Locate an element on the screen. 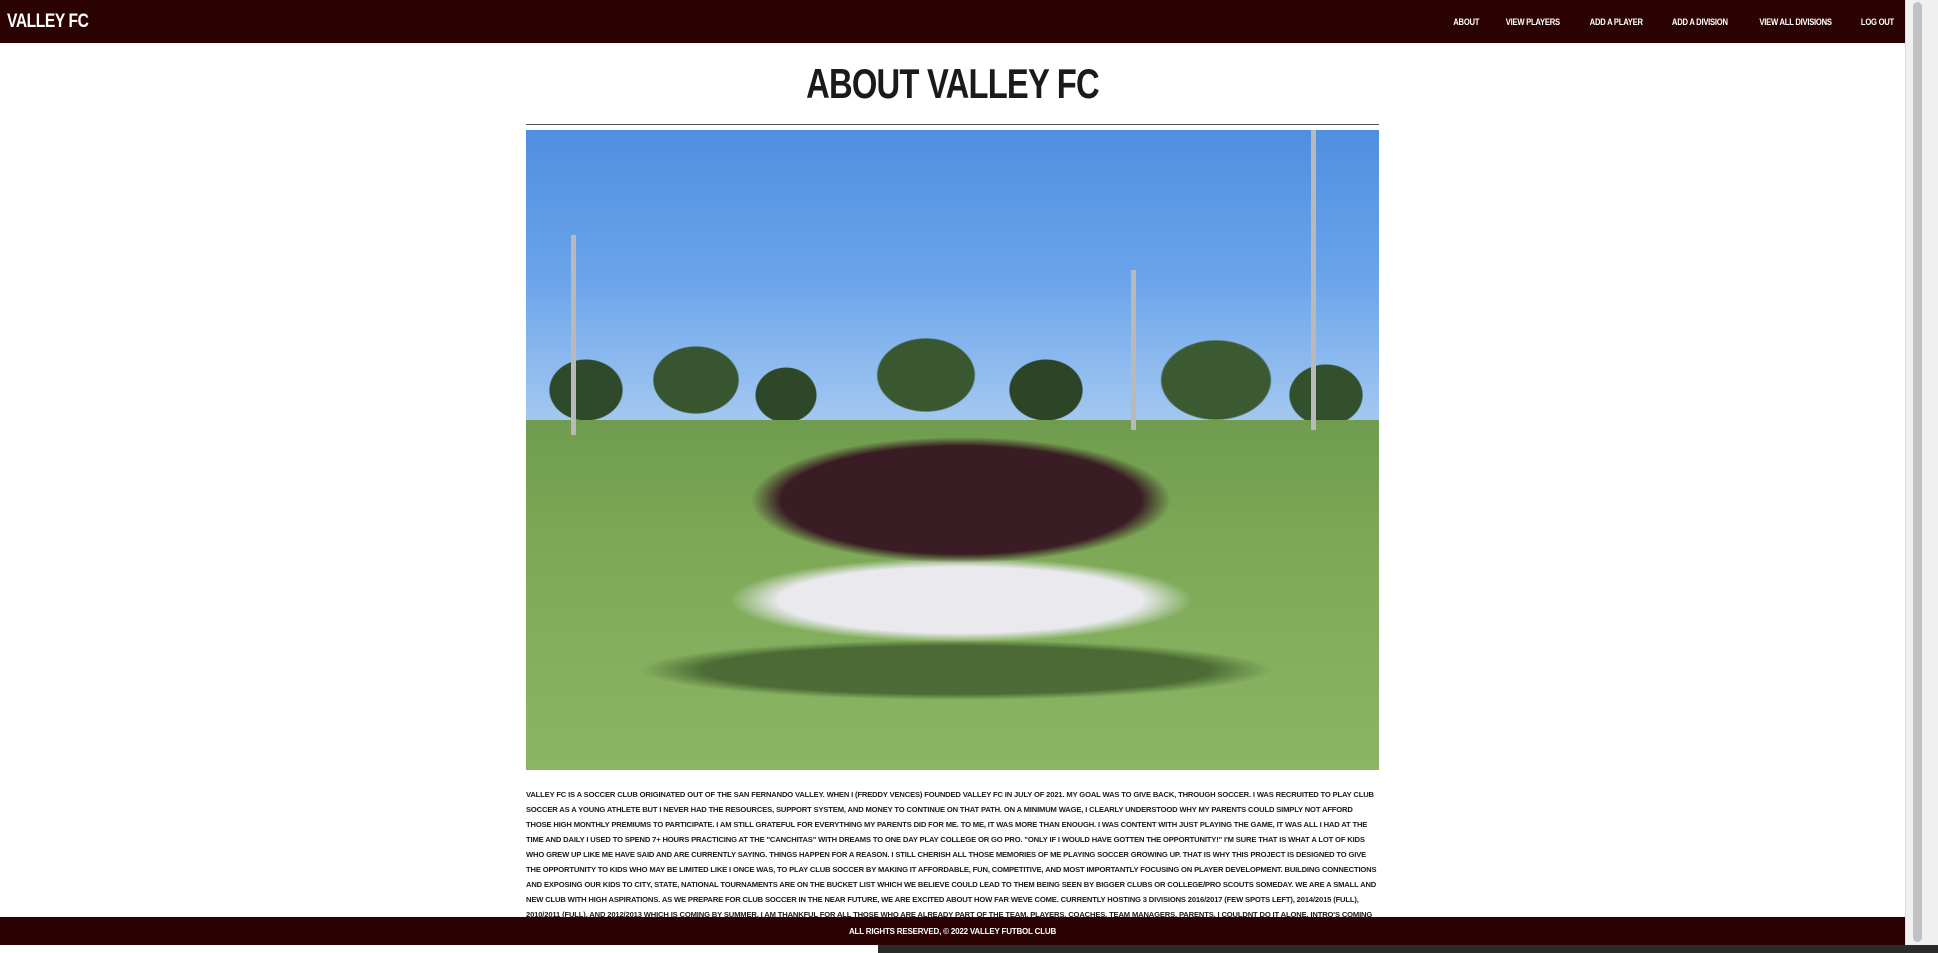  nav-link-view-all-divisions: VIEW ALL DIVISIONS is located at coordinates (1795, 22).